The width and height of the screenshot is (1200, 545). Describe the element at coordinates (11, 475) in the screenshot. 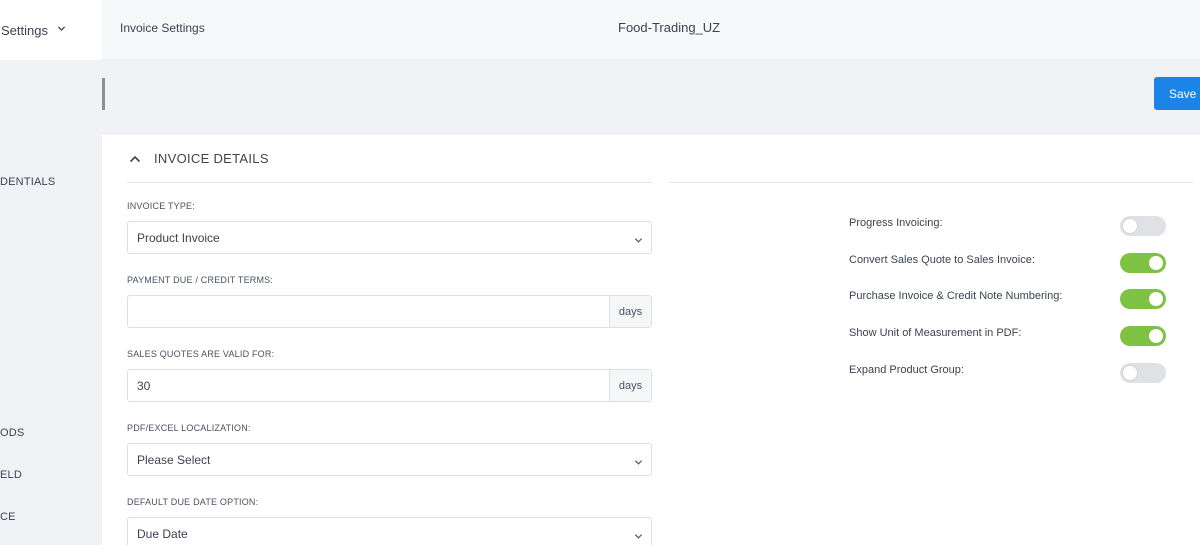

I see `sidebar-item-field: ELD` at that location.